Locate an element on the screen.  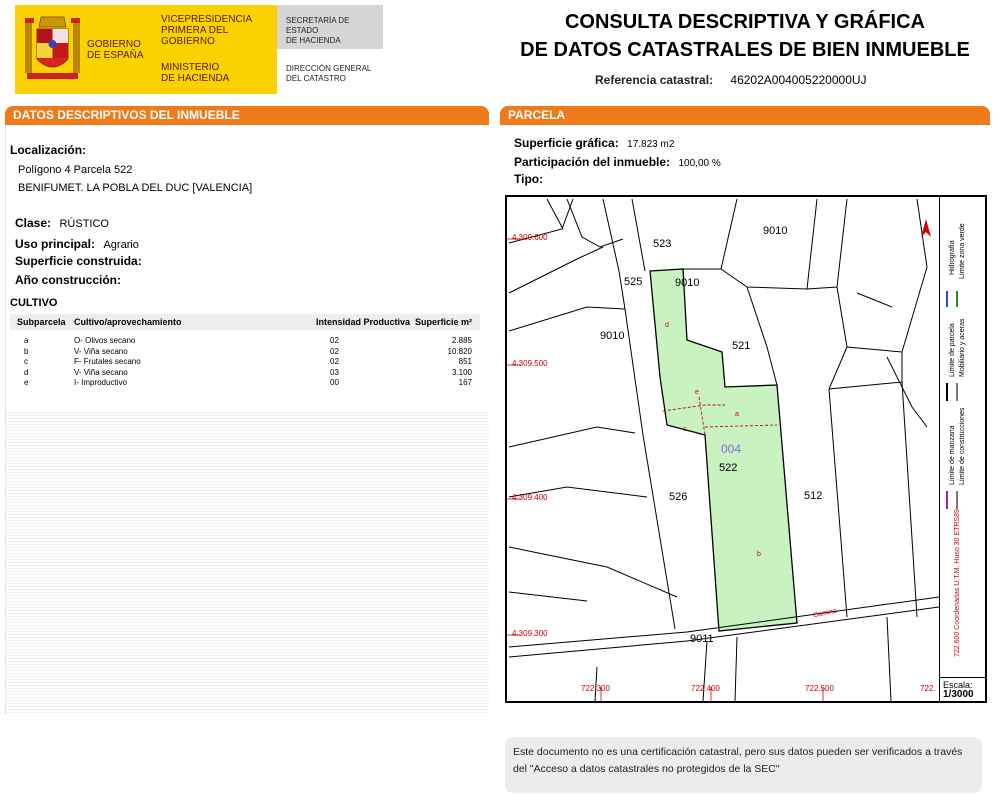
parcel-label: 522 is located at coordinates (728, 468).